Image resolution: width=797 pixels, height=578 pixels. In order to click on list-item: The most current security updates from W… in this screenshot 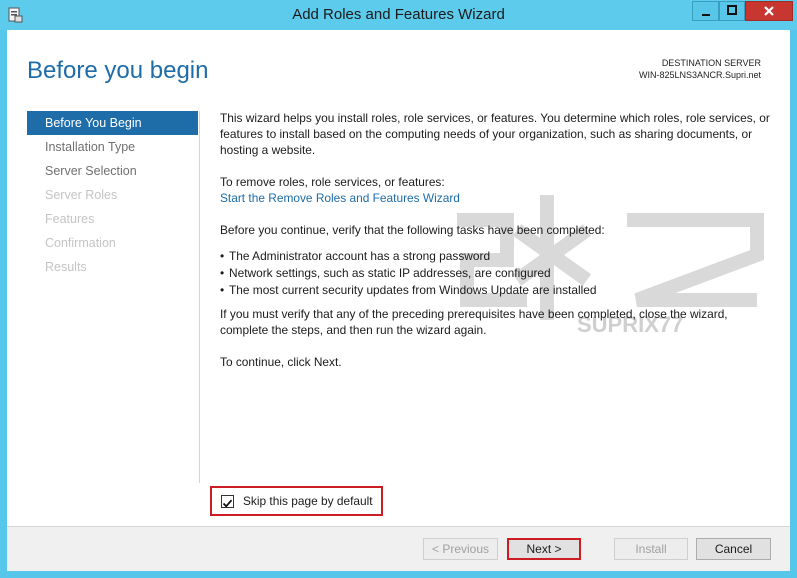, I will do `click(497, 290)`.